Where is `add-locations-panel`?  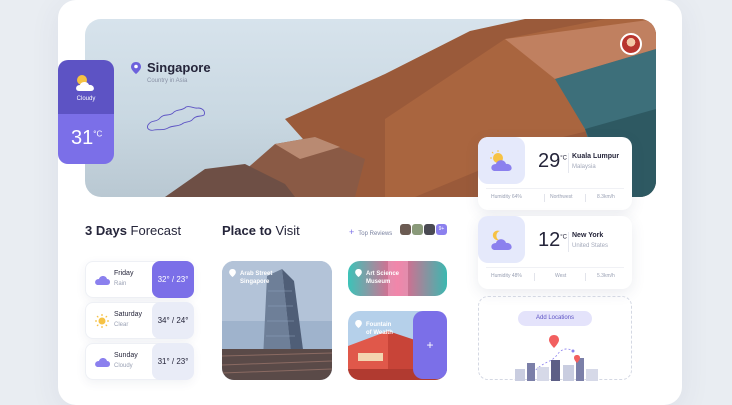
add-locations-panel is located at coordinates (555, 338).